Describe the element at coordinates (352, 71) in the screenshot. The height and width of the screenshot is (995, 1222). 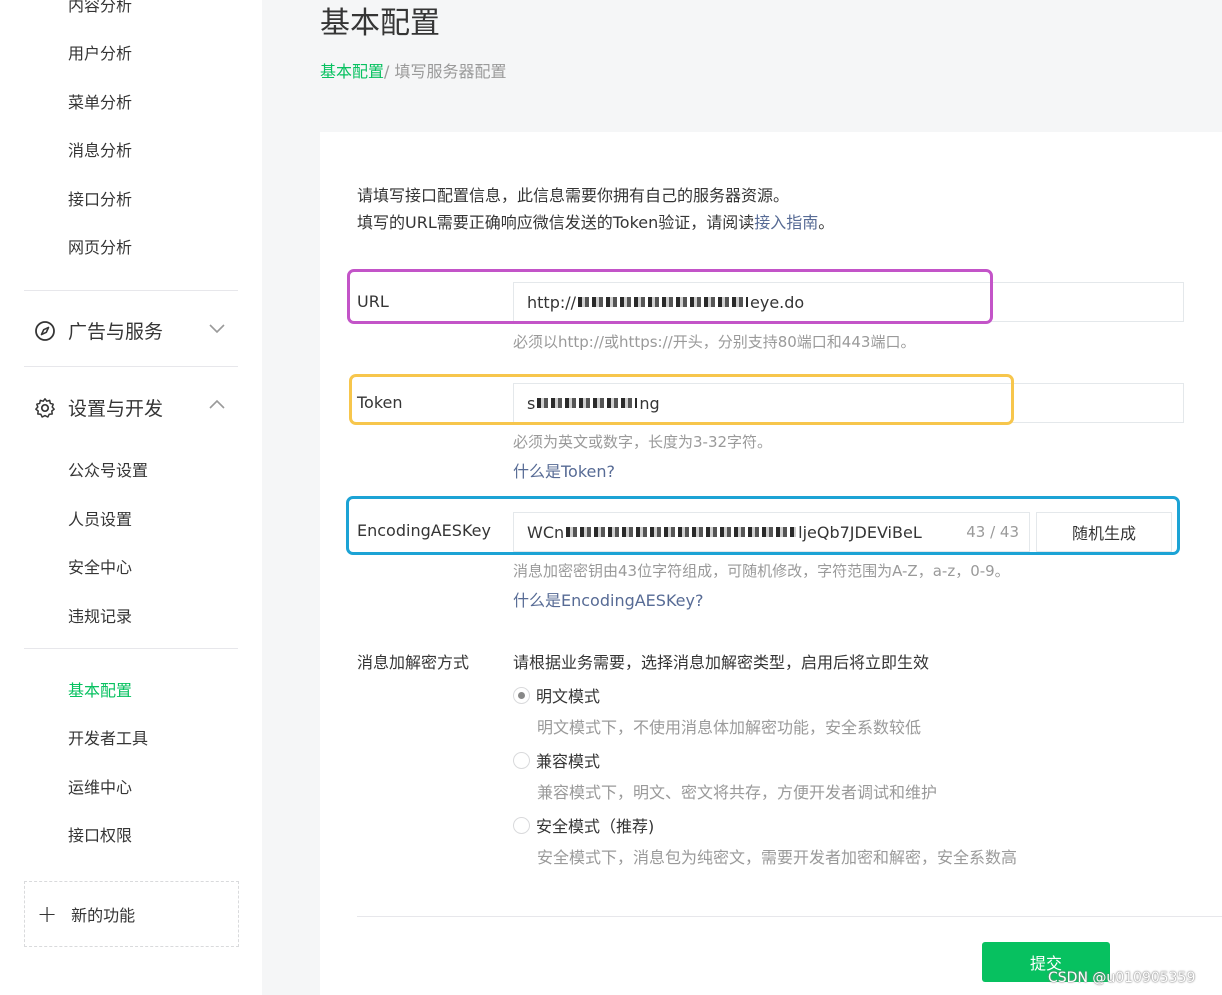
I see `breadcrumb-link-basic-config: 基本配置` at that location.